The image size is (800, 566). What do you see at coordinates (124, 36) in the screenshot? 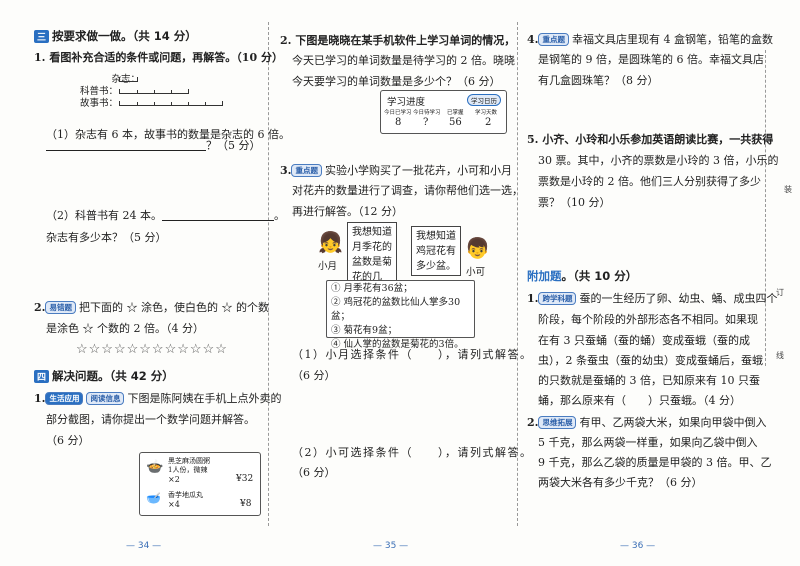
I see `section-title: 按要求做一做。（共 14 分）` at bounding box center [124, 36].